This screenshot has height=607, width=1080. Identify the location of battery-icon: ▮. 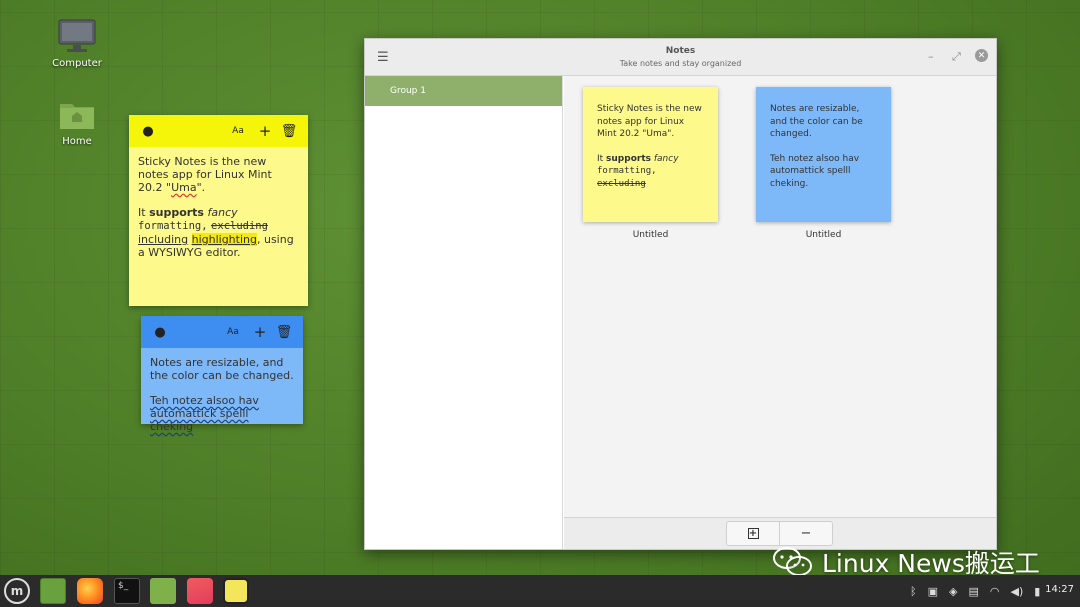
(1037, 591).